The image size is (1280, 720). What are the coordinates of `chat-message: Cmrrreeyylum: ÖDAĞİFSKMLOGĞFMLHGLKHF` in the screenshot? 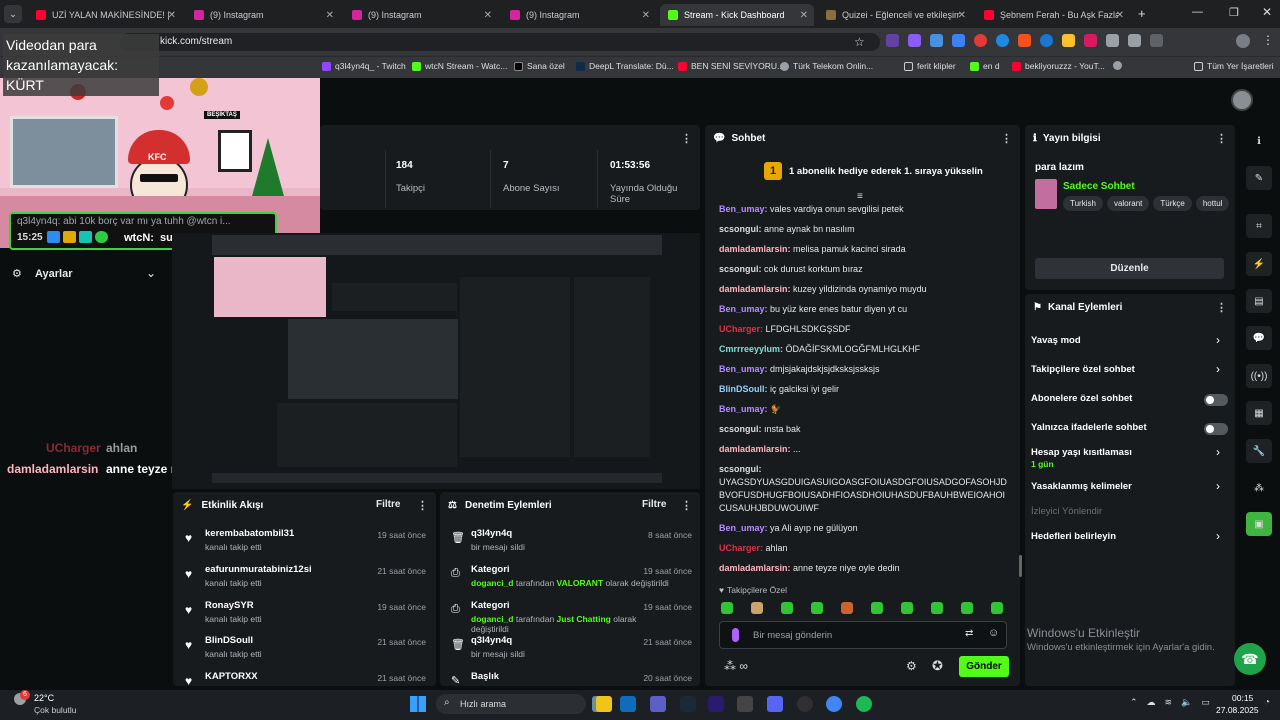 It's located at (864, 349).